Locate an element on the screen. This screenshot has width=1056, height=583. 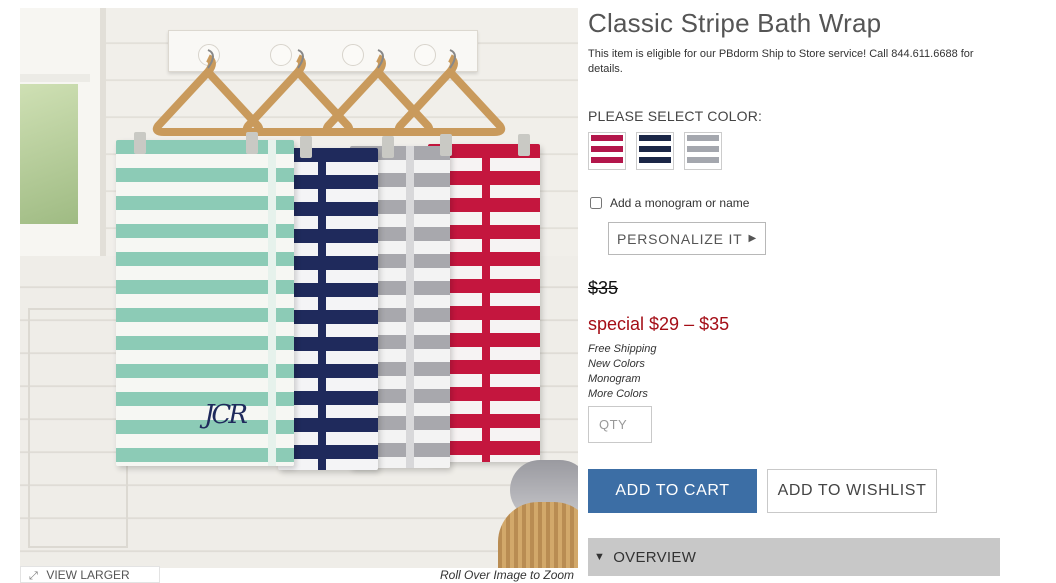
special-price: special $29 – $35 is located at coordinates (659, 324).